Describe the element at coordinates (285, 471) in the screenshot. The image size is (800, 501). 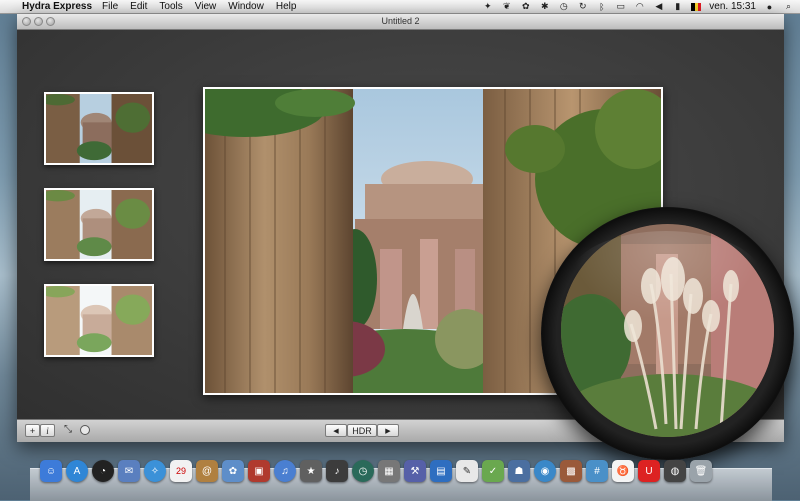
I see `itunes-icon: ♫` at that location.